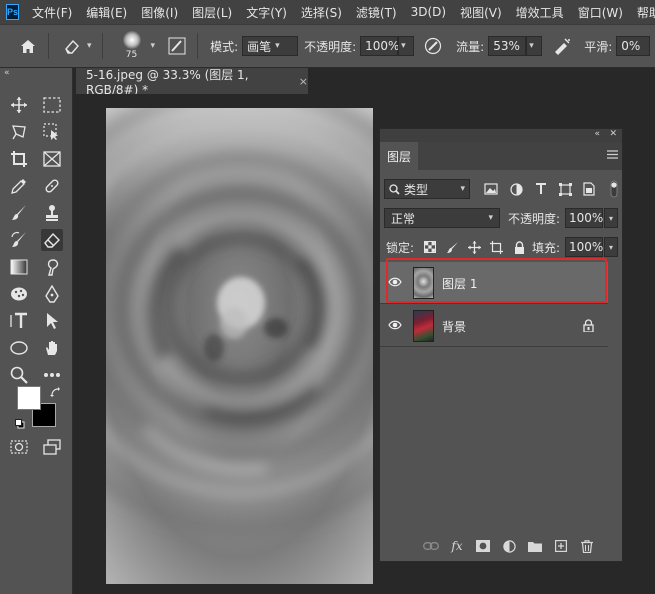 The width and height of the screenshot is (655, 594). What do you see at coordinates (379, 46) in the screenshot?
I see `opacity-input: 100%` at bounding box center [379, 46].